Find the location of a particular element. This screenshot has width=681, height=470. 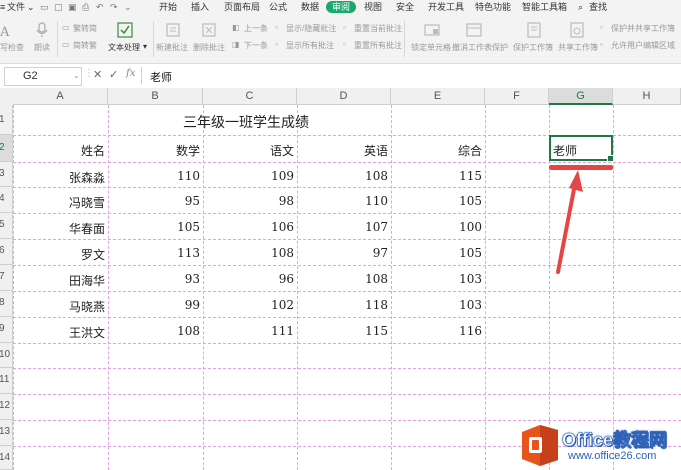

header-name: 姓名 is located at coordinates (59, 150).